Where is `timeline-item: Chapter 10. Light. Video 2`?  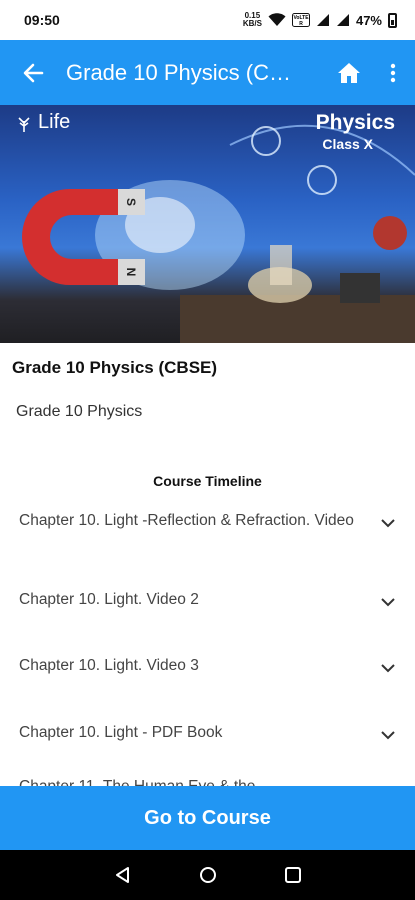 timeline-item: Chapter 10. Light. Video 2 is located at coordinates (209, 600).